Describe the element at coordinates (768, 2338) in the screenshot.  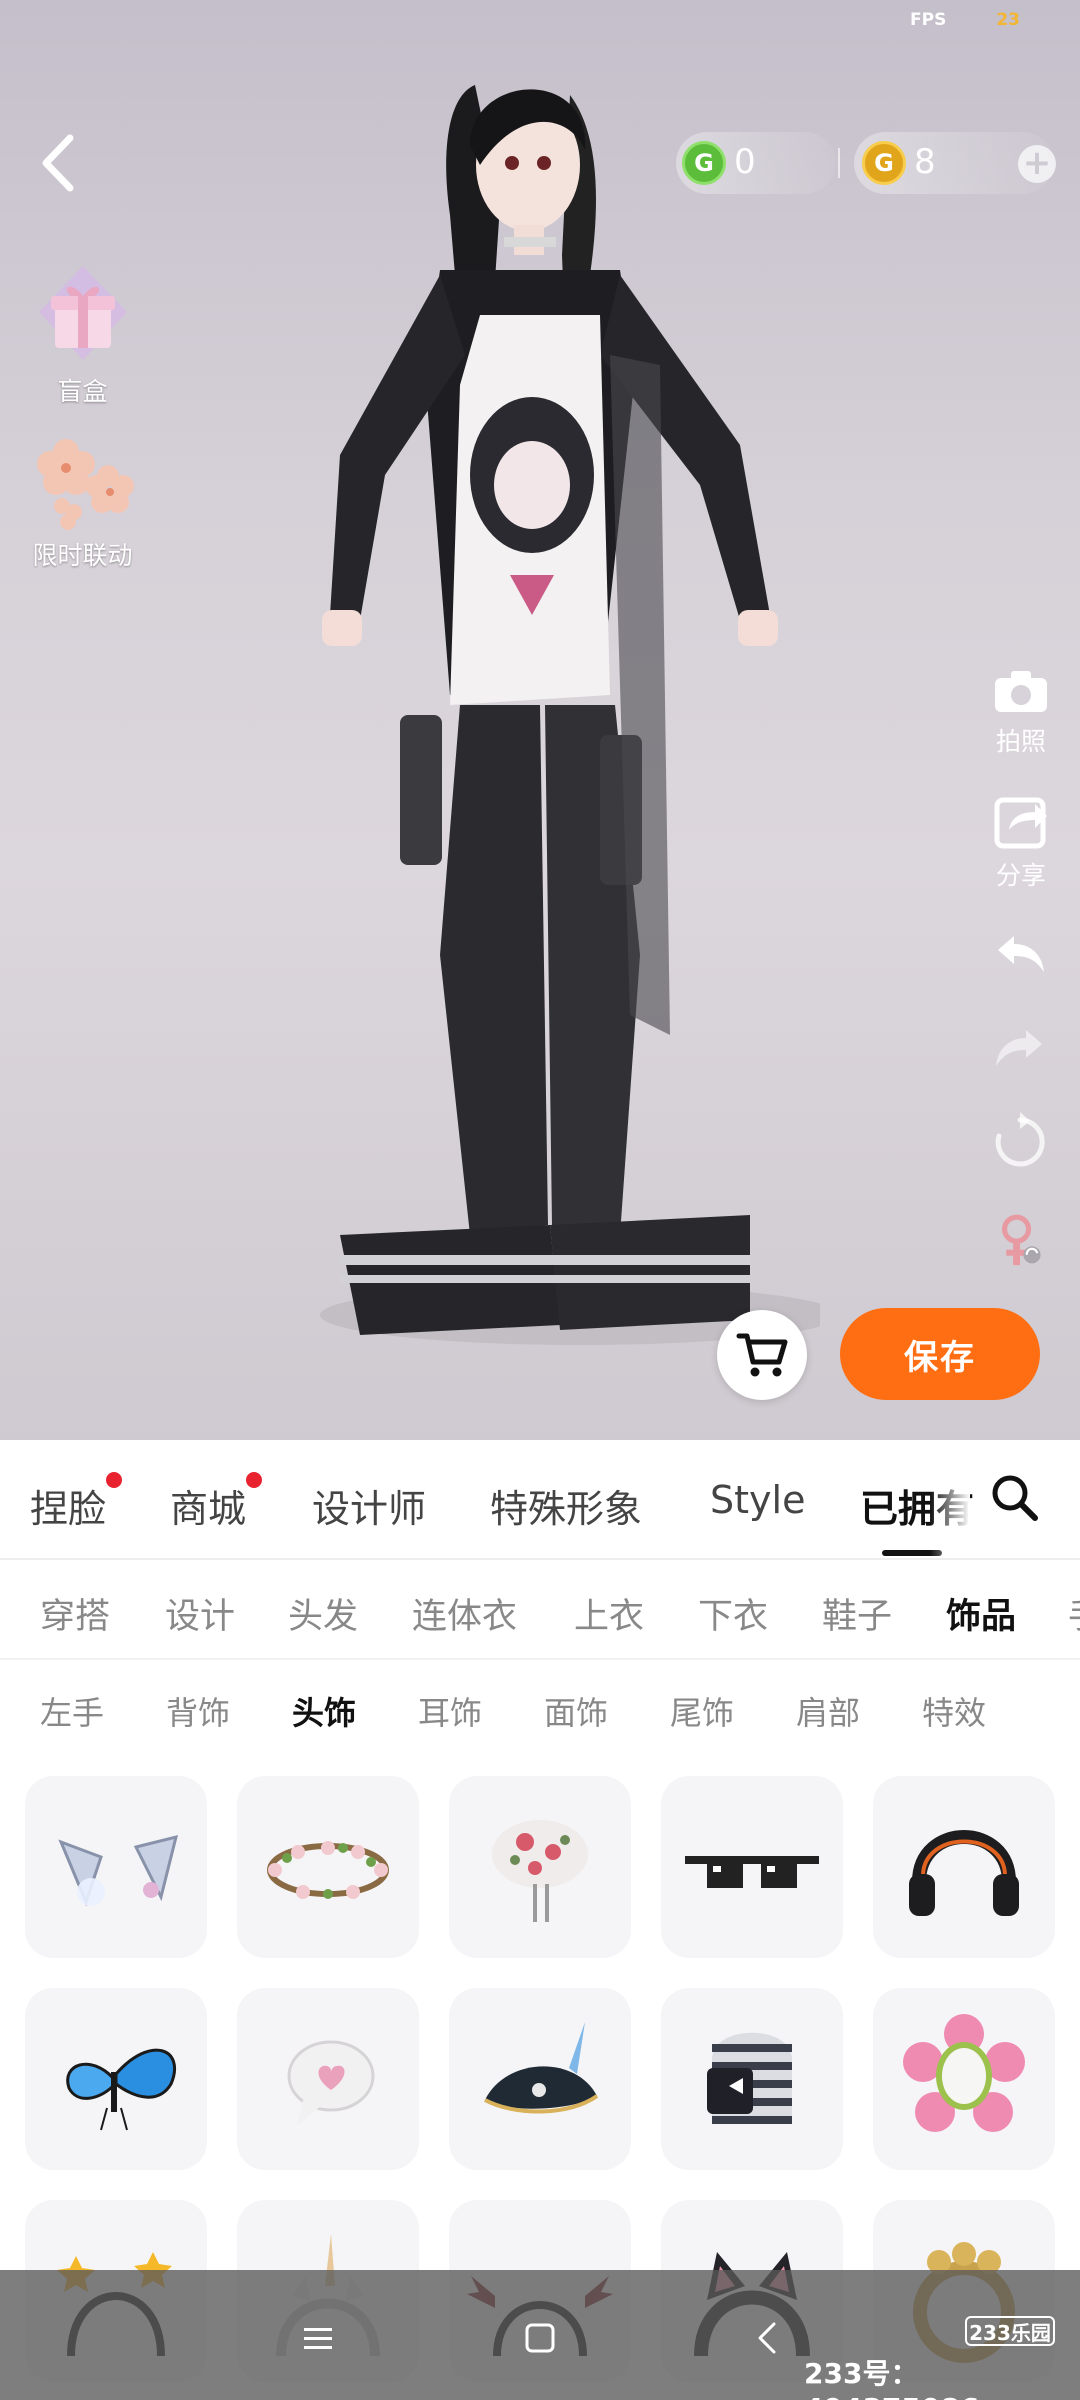
I see `back-nav-icon` at that location.